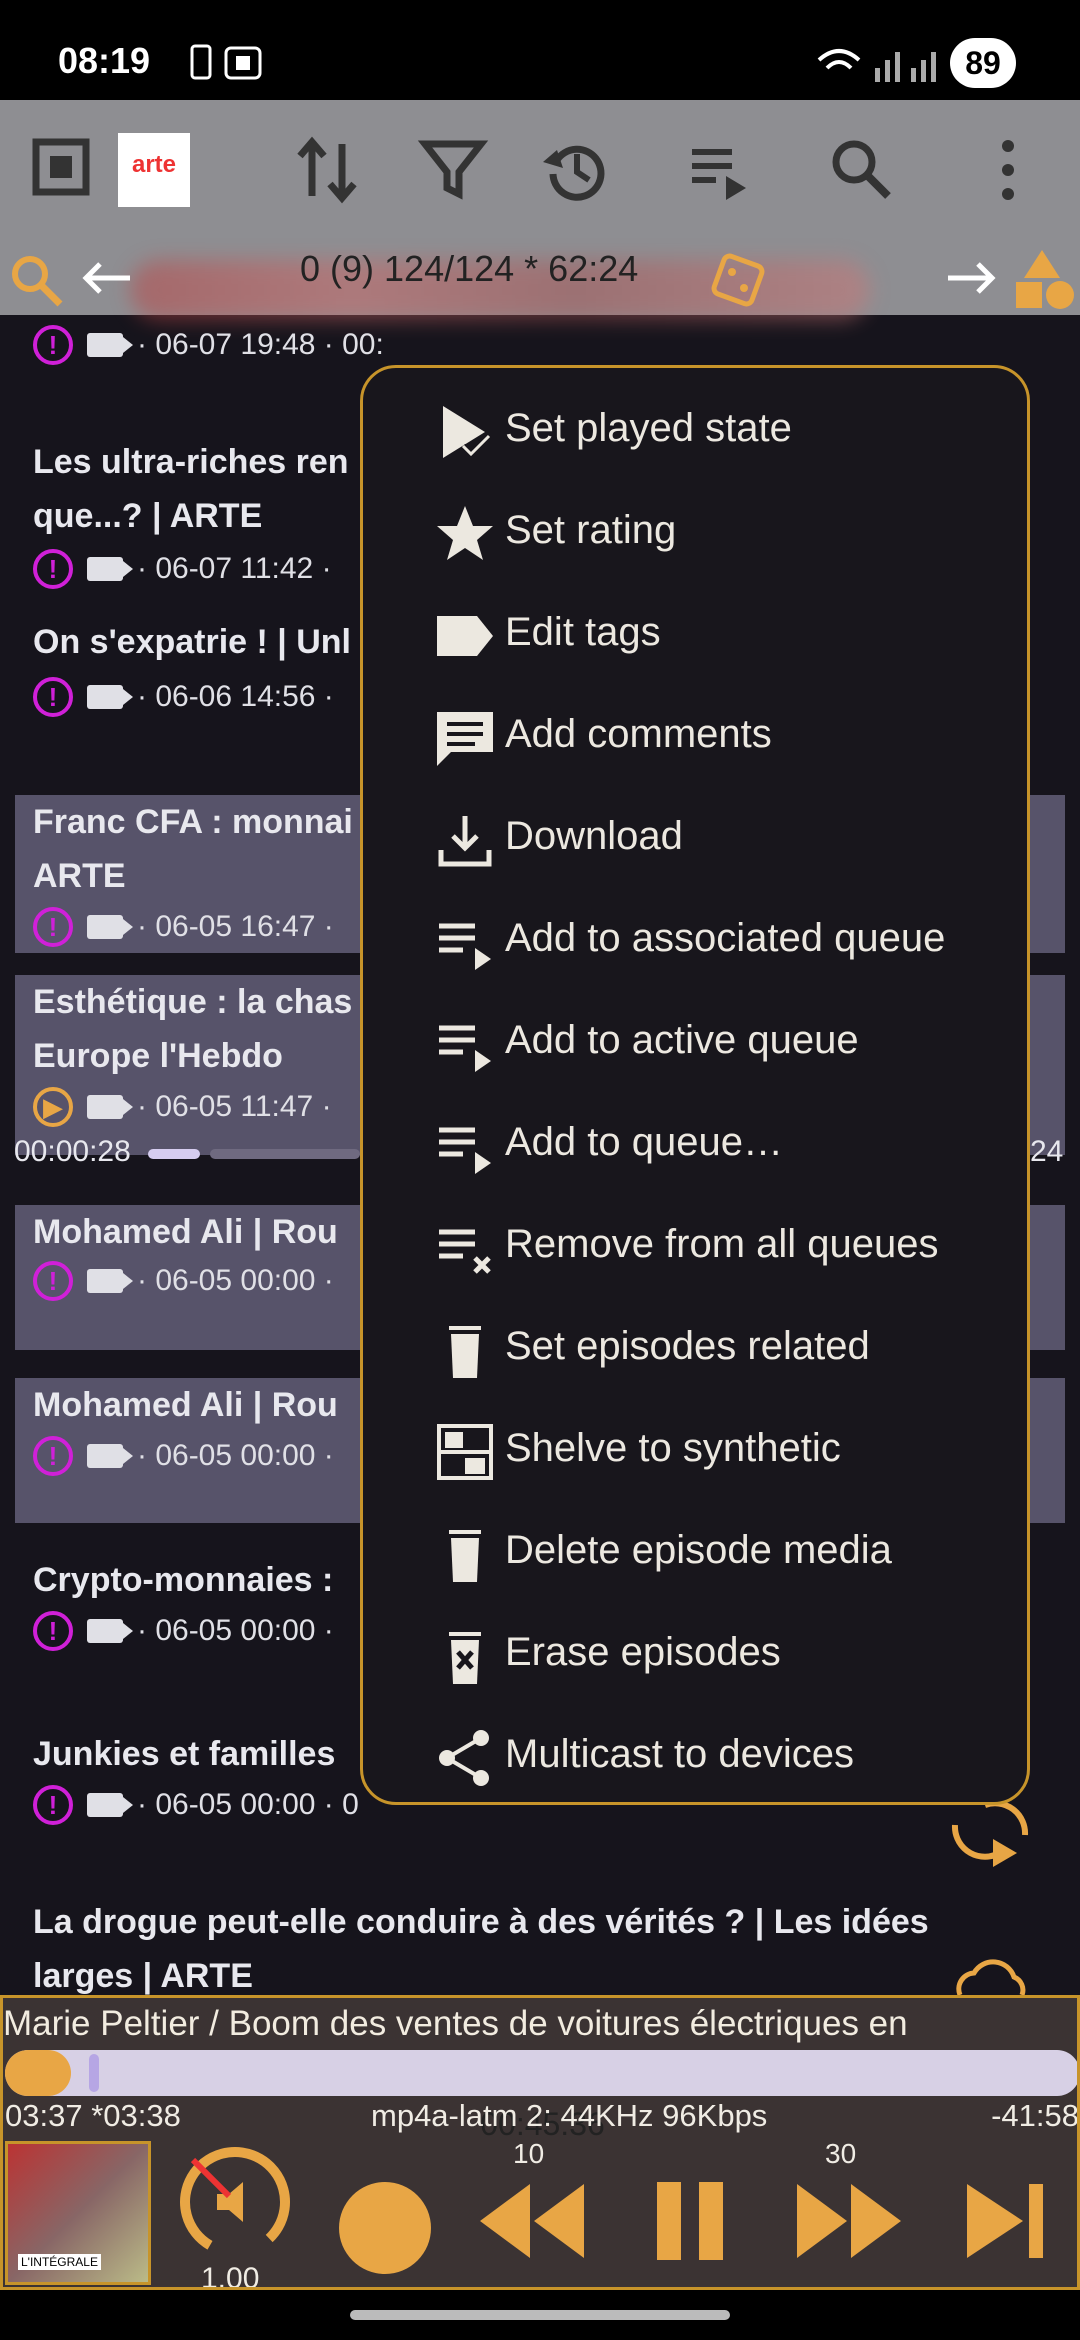 The image size is (1080, 2340). I want to click on episode-meta: · 06-07 11:42 ·, so click(234, 568).